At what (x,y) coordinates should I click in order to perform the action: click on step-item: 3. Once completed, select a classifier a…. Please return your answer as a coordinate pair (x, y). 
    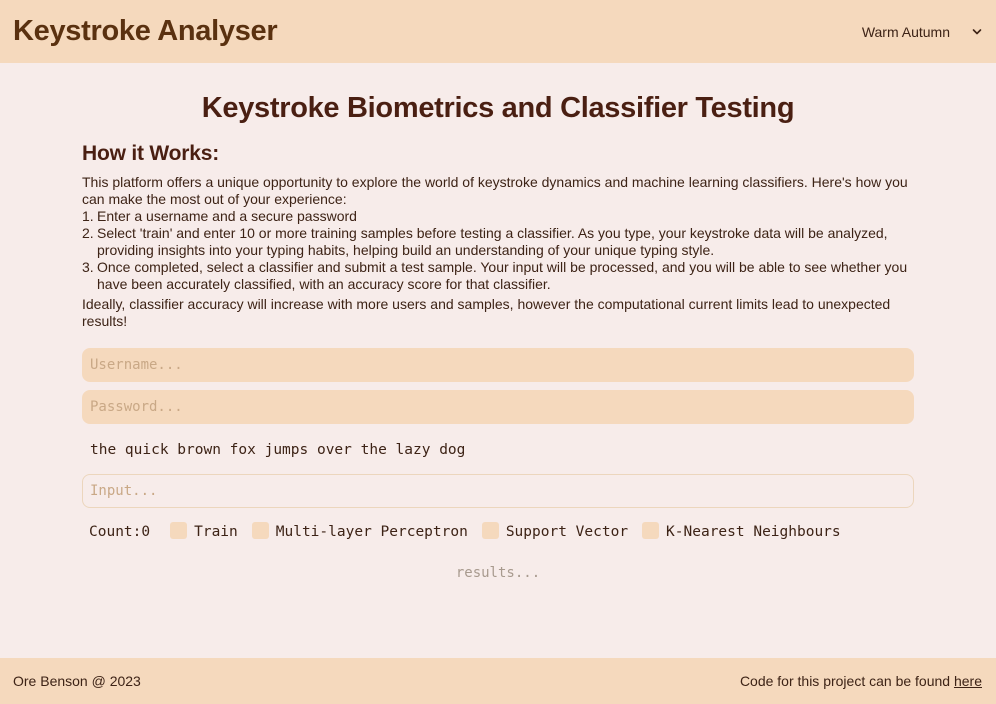
    Looking at the image, I should click on (498, 276).